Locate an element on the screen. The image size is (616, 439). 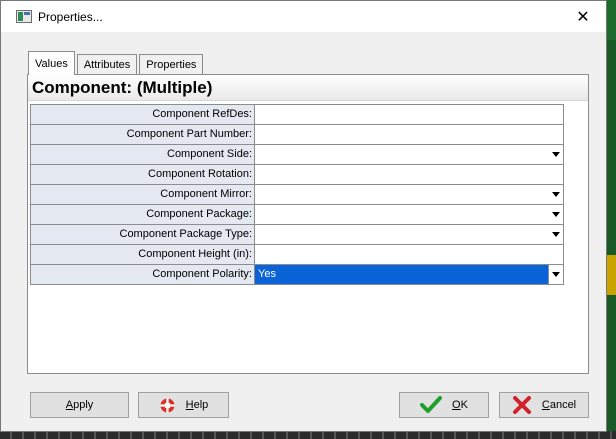
tab-bar: Values Attributes Properties is located at coordinates (116, 62).